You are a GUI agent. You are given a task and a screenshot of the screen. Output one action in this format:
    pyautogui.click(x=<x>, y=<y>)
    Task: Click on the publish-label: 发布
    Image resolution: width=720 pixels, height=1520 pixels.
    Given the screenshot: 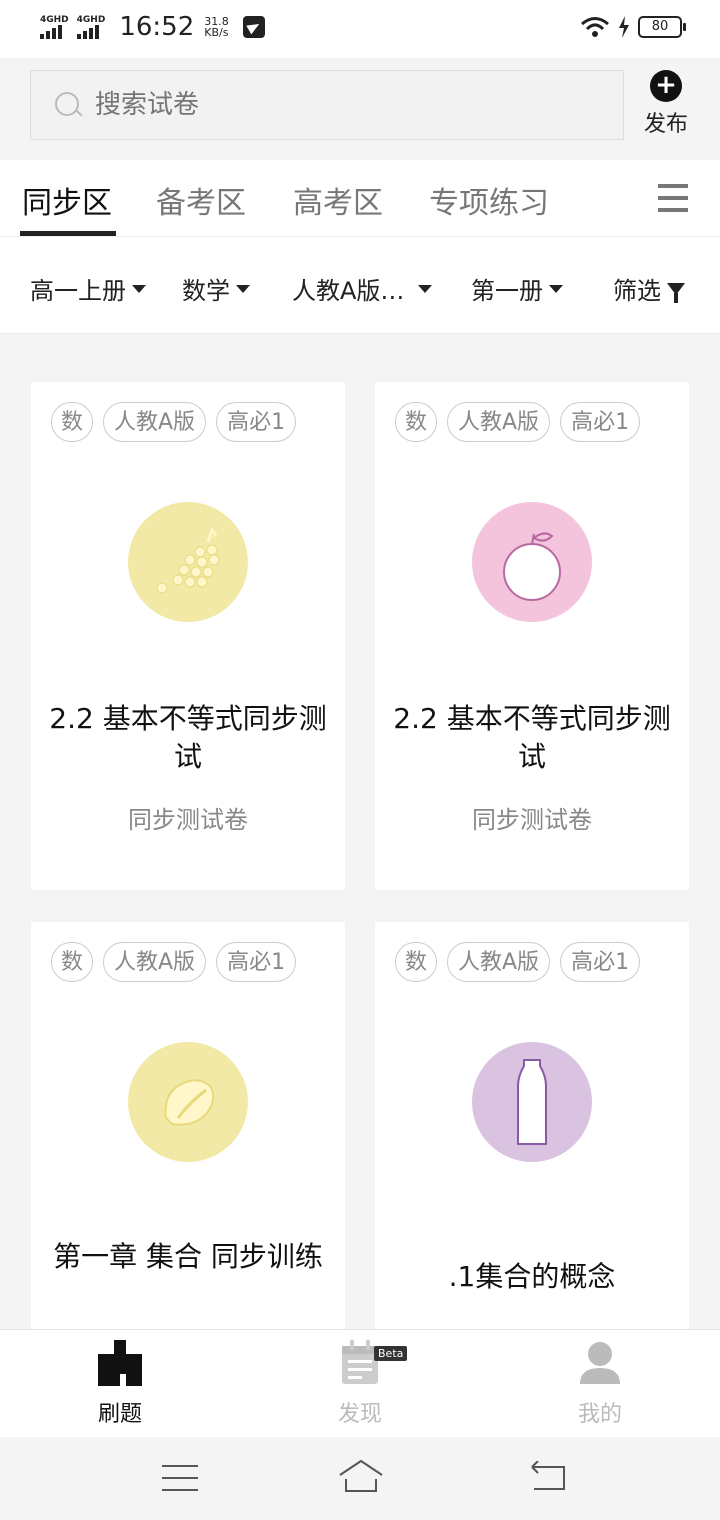 What is the action you would take?
    pyautogui.click(x=665, y=124)
    